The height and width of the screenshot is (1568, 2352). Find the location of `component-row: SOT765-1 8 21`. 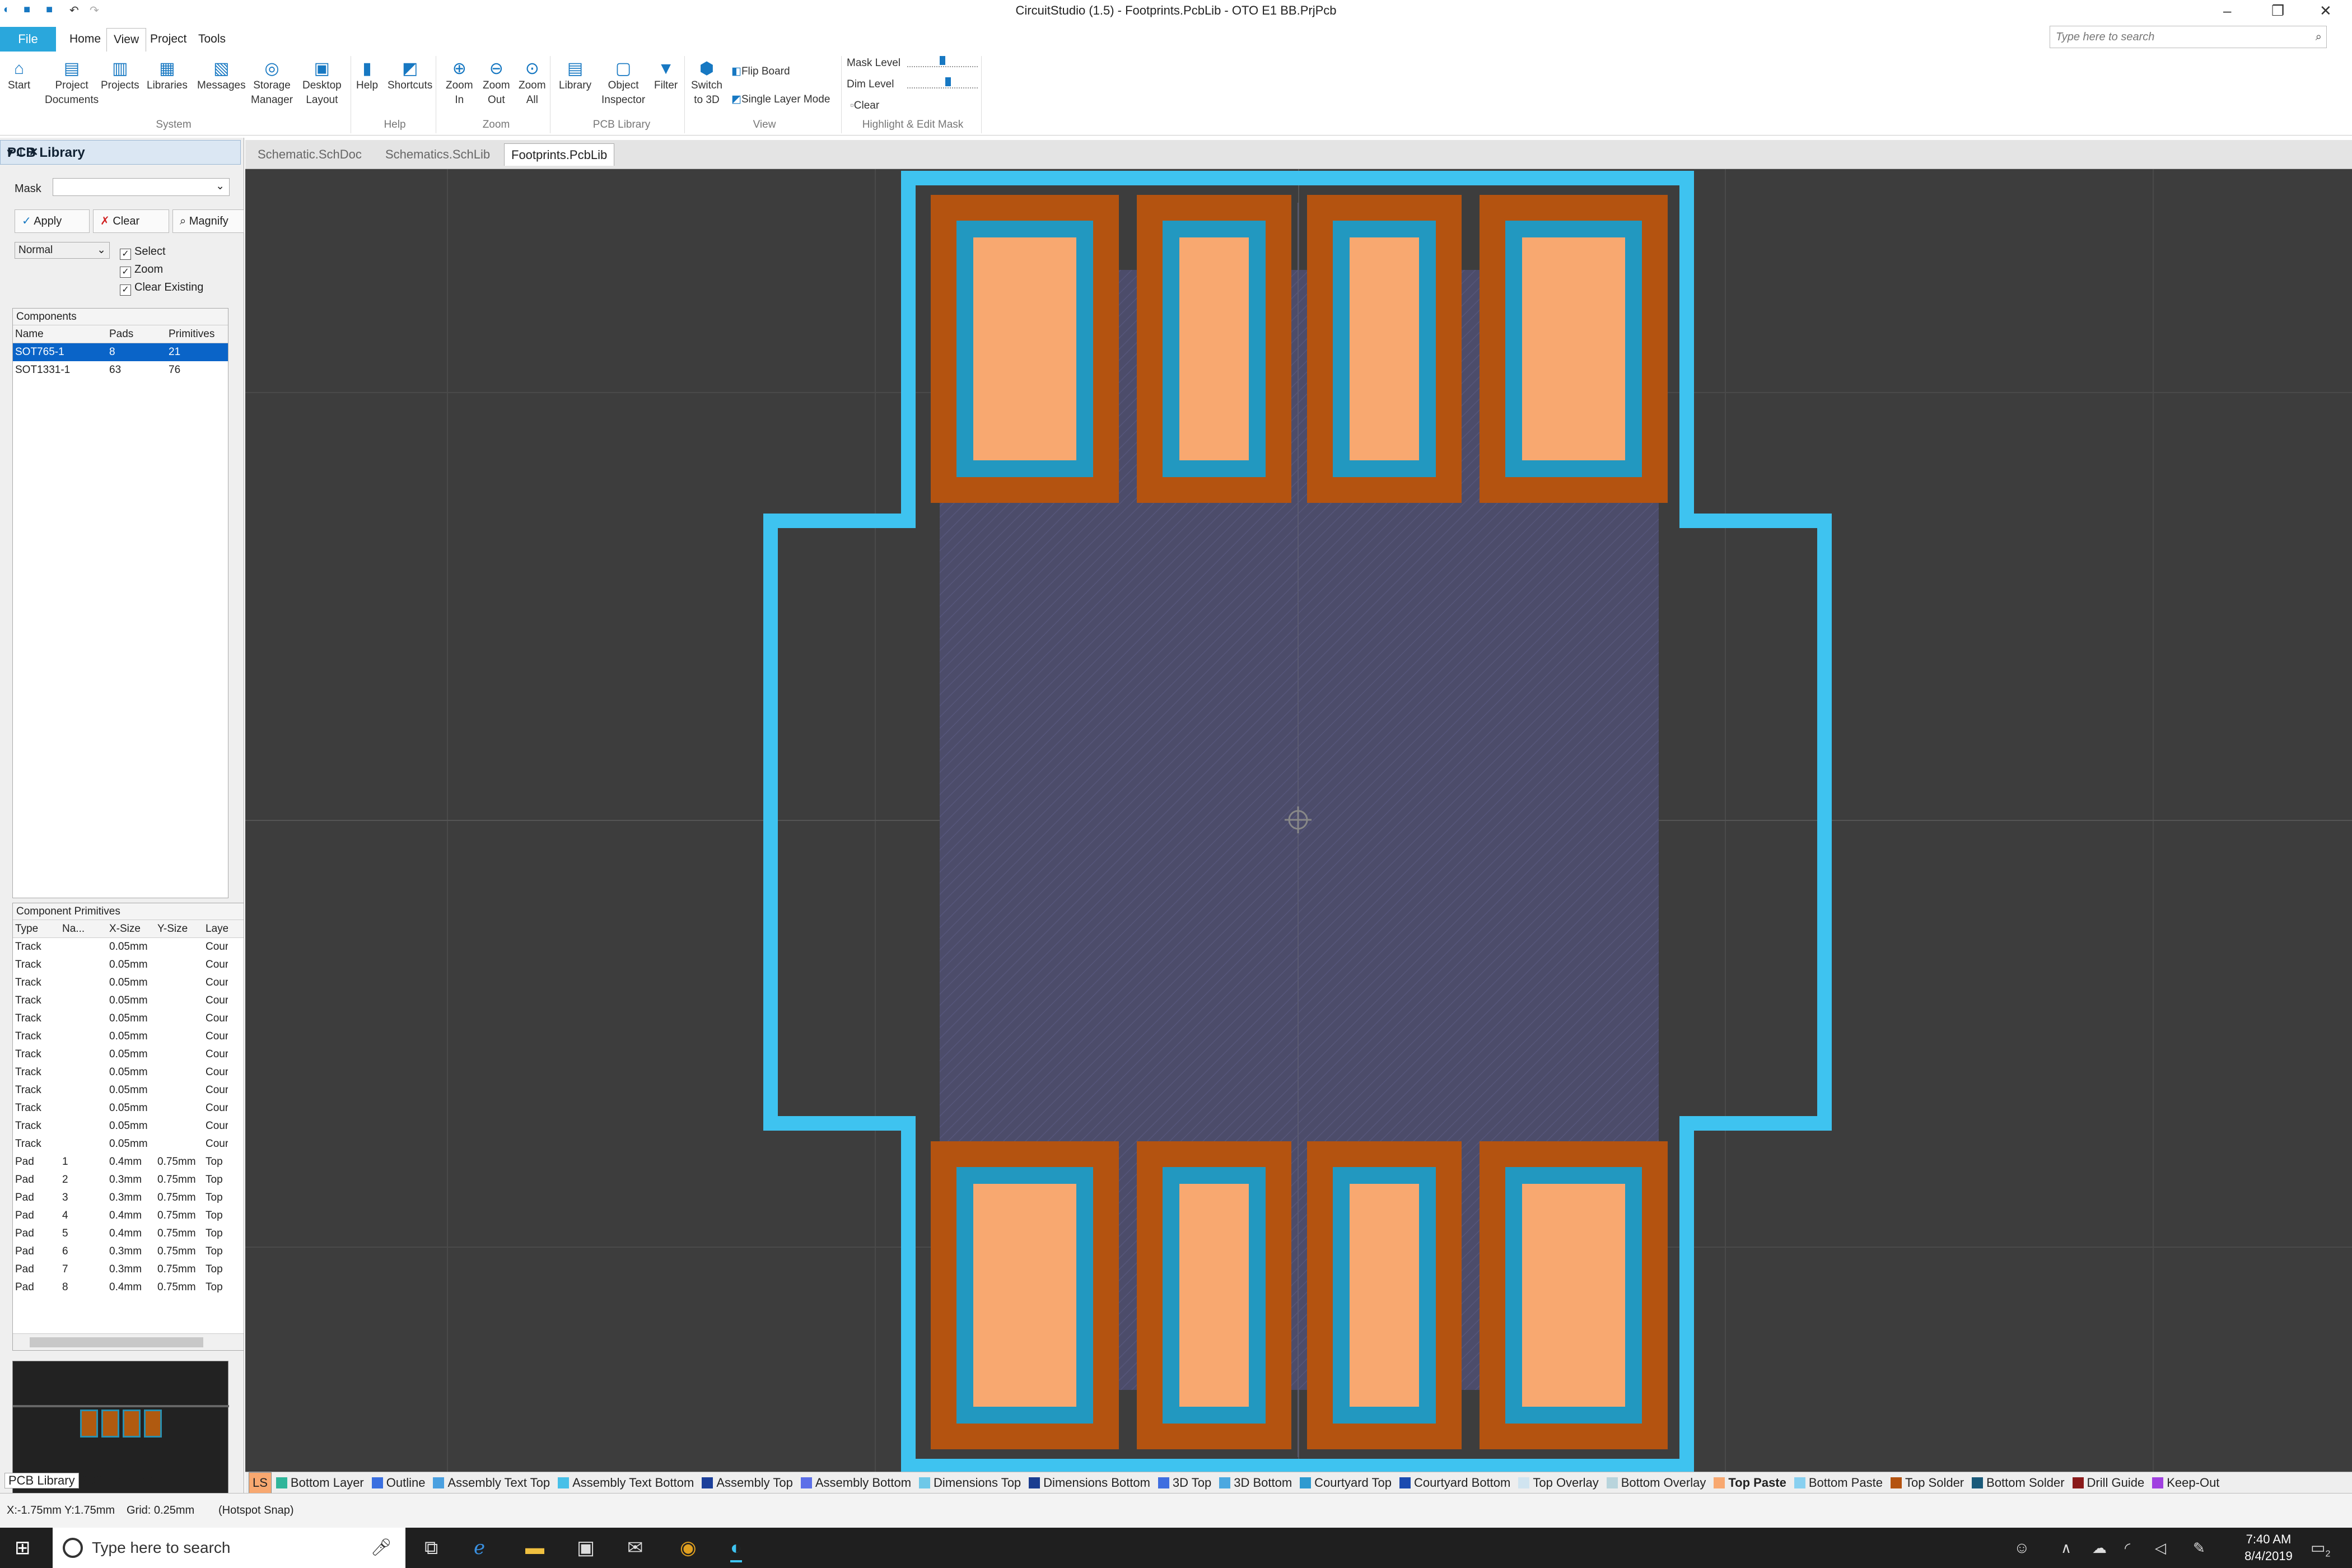

component-row: SOT765-1 8 21 is located at coordinates (121, 352).